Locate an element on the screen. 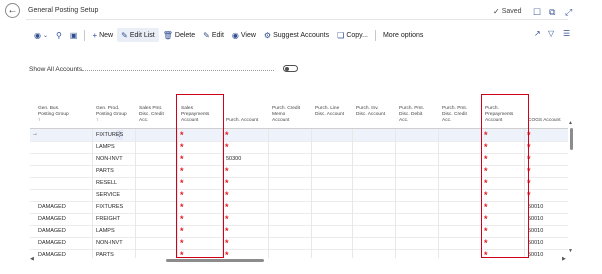 Image resolution: width=602 pixels, height=274 pixels. chevron-down-icon: ⌄ is located at coordinates (45, 35).